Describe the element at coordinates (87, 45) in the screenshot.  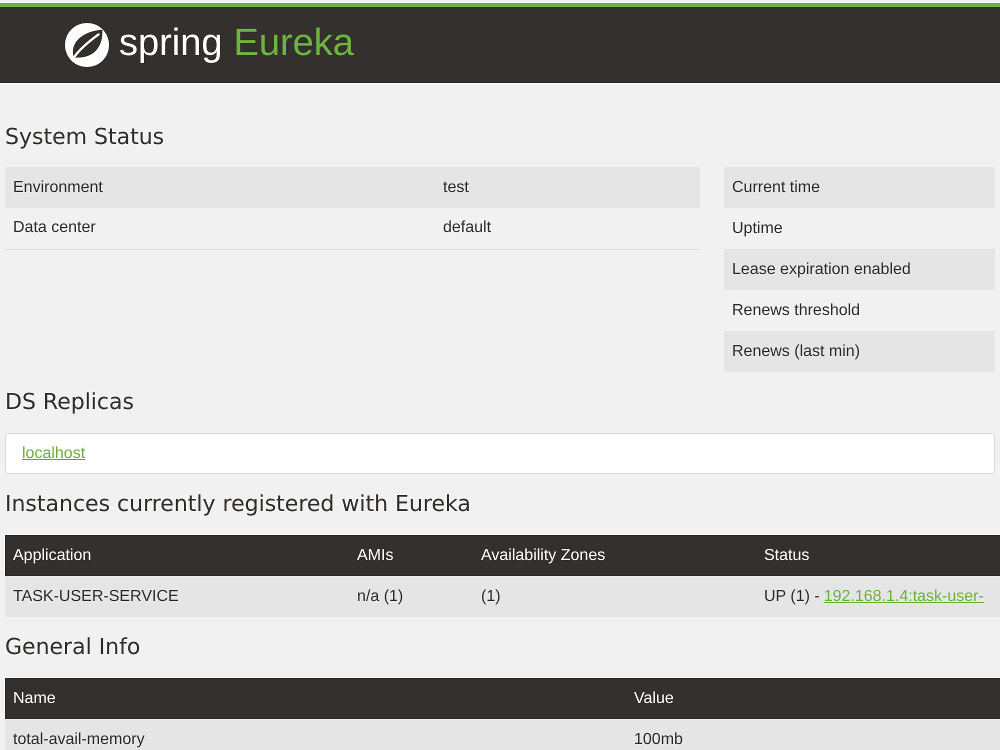
I see `leaf-logo-icon` at that location.